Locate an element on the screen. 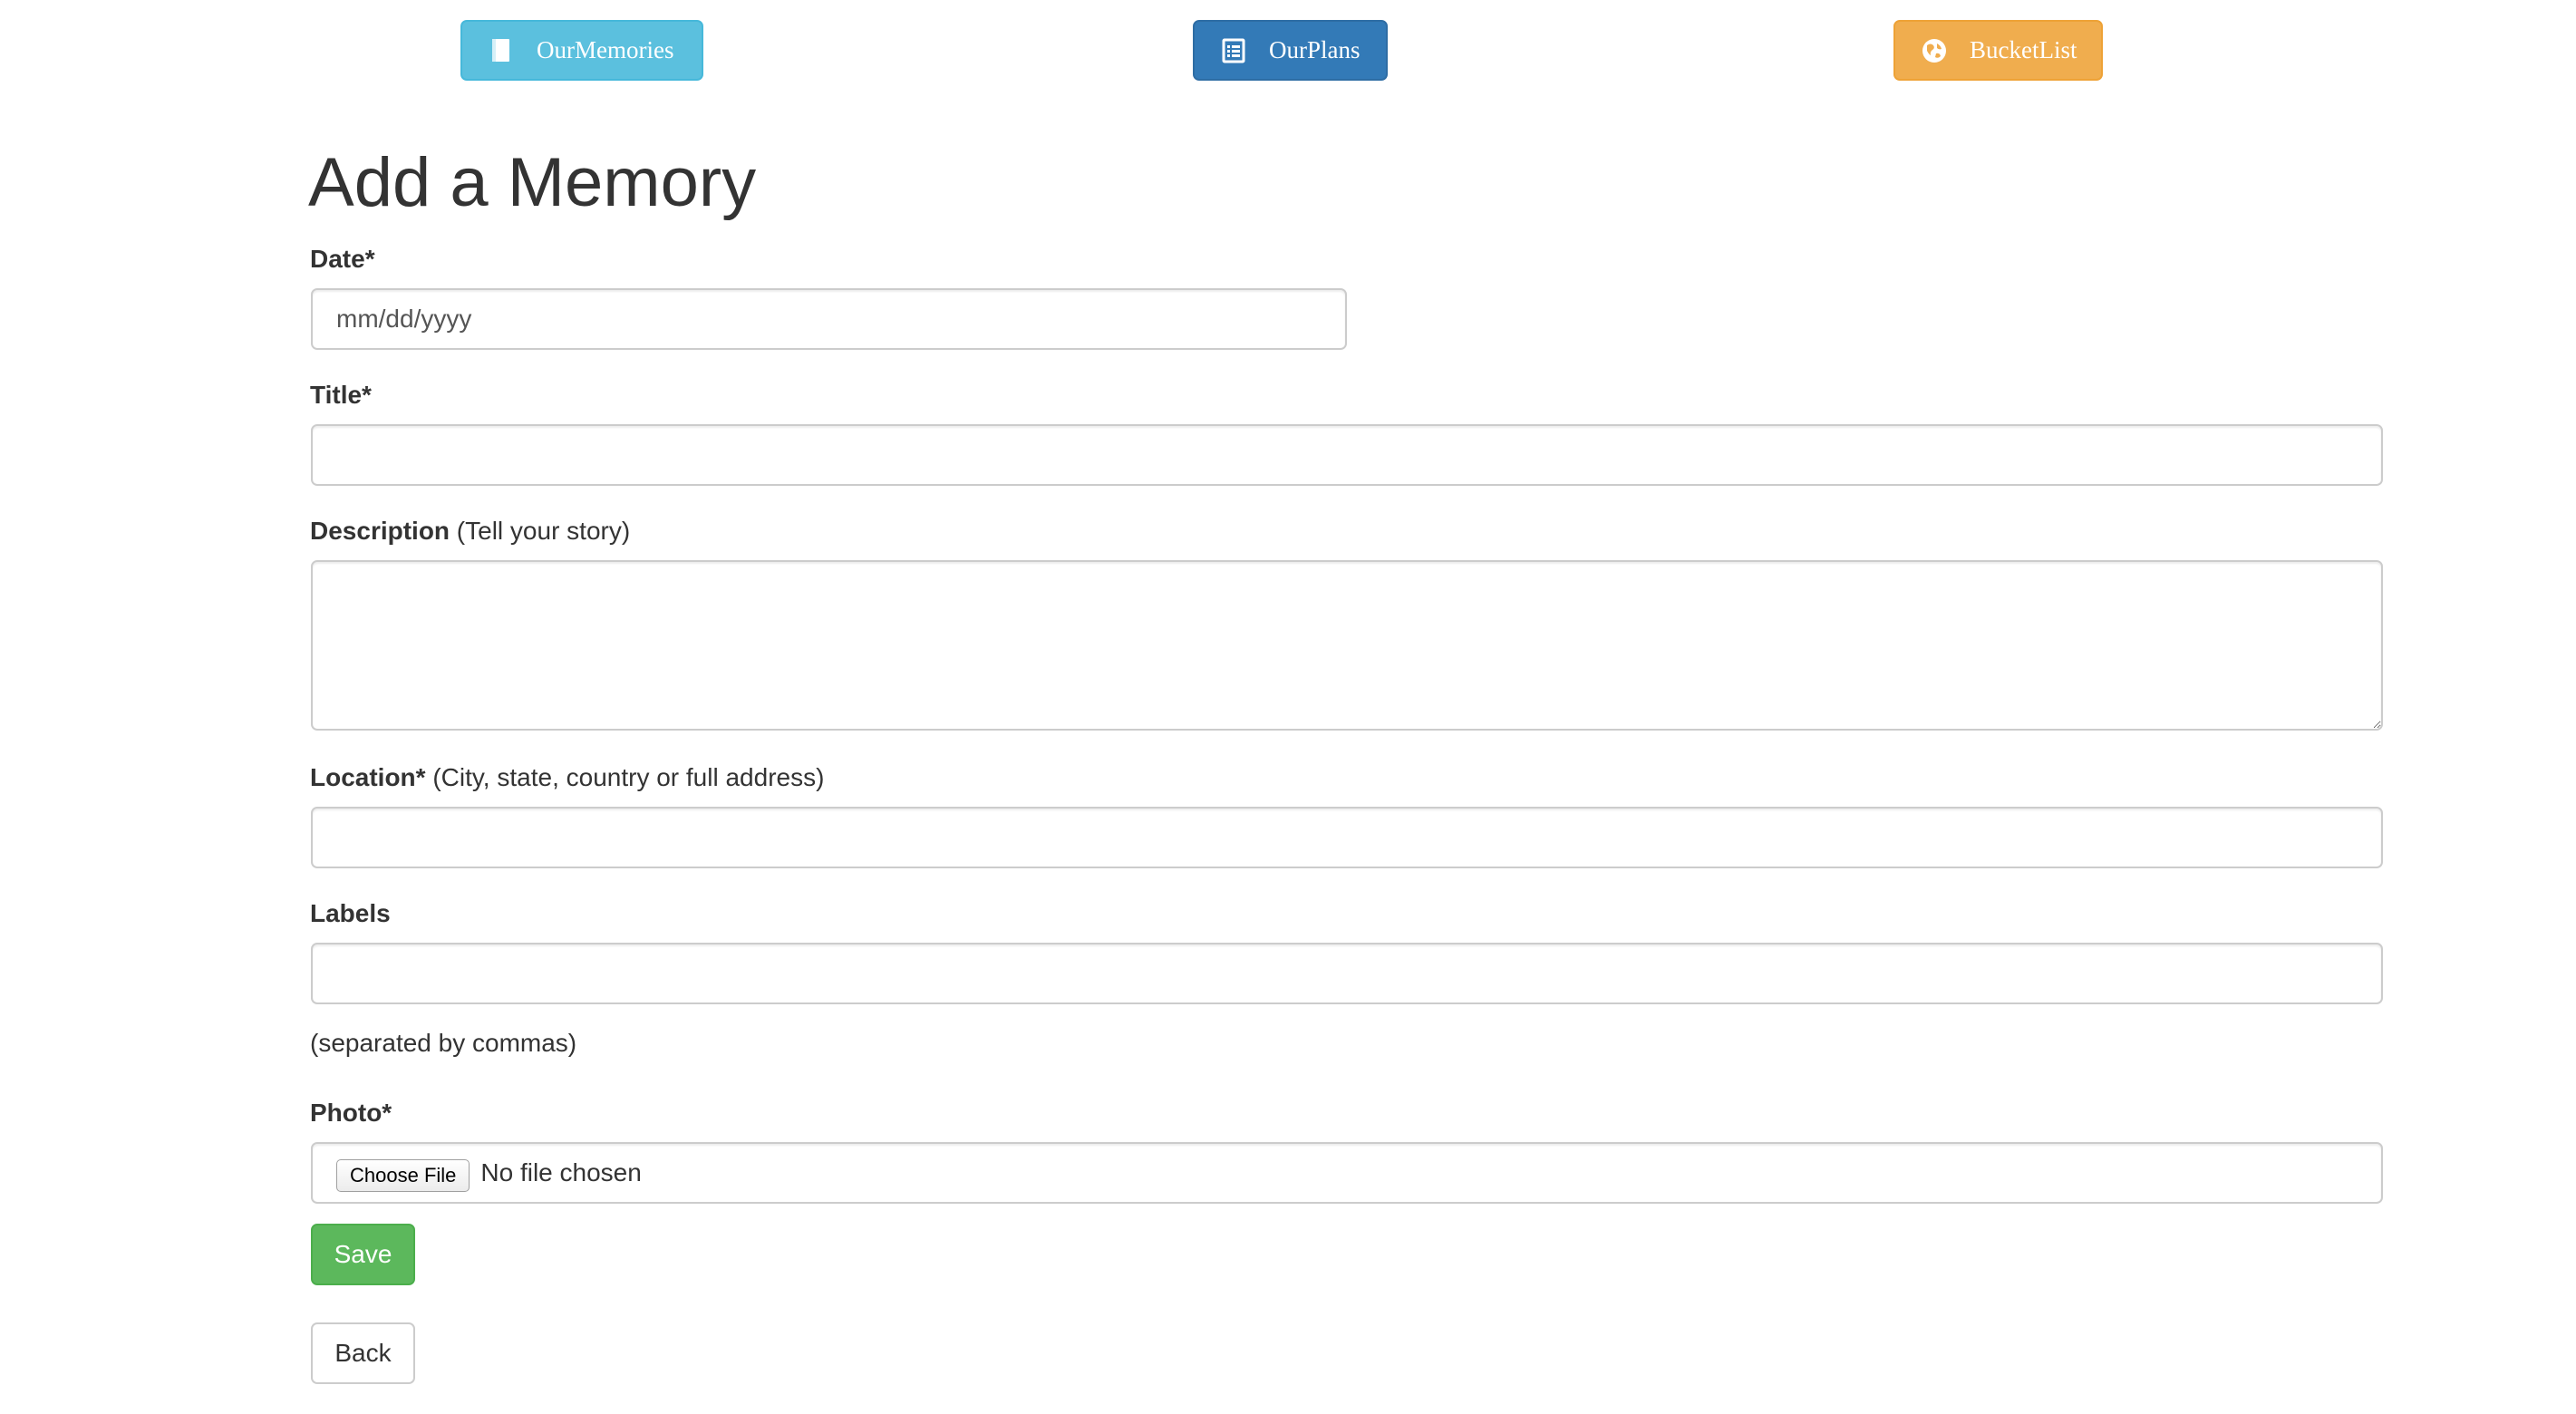 Image resolution: width=2576 pixels, height=1414 pixels. book-icon is located at coordinates (501, 50).